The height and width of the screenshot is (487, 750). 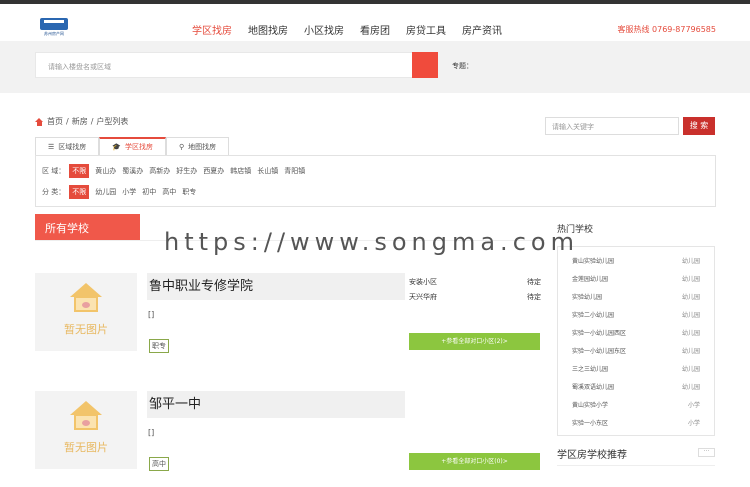 What do you see at coordinates (355, 29) in the screenshot?
I see `main-nav: 学区找房 地图找房 小区找房 看房团 房贷工具 房产资讯` at bounding box center [355, 29].